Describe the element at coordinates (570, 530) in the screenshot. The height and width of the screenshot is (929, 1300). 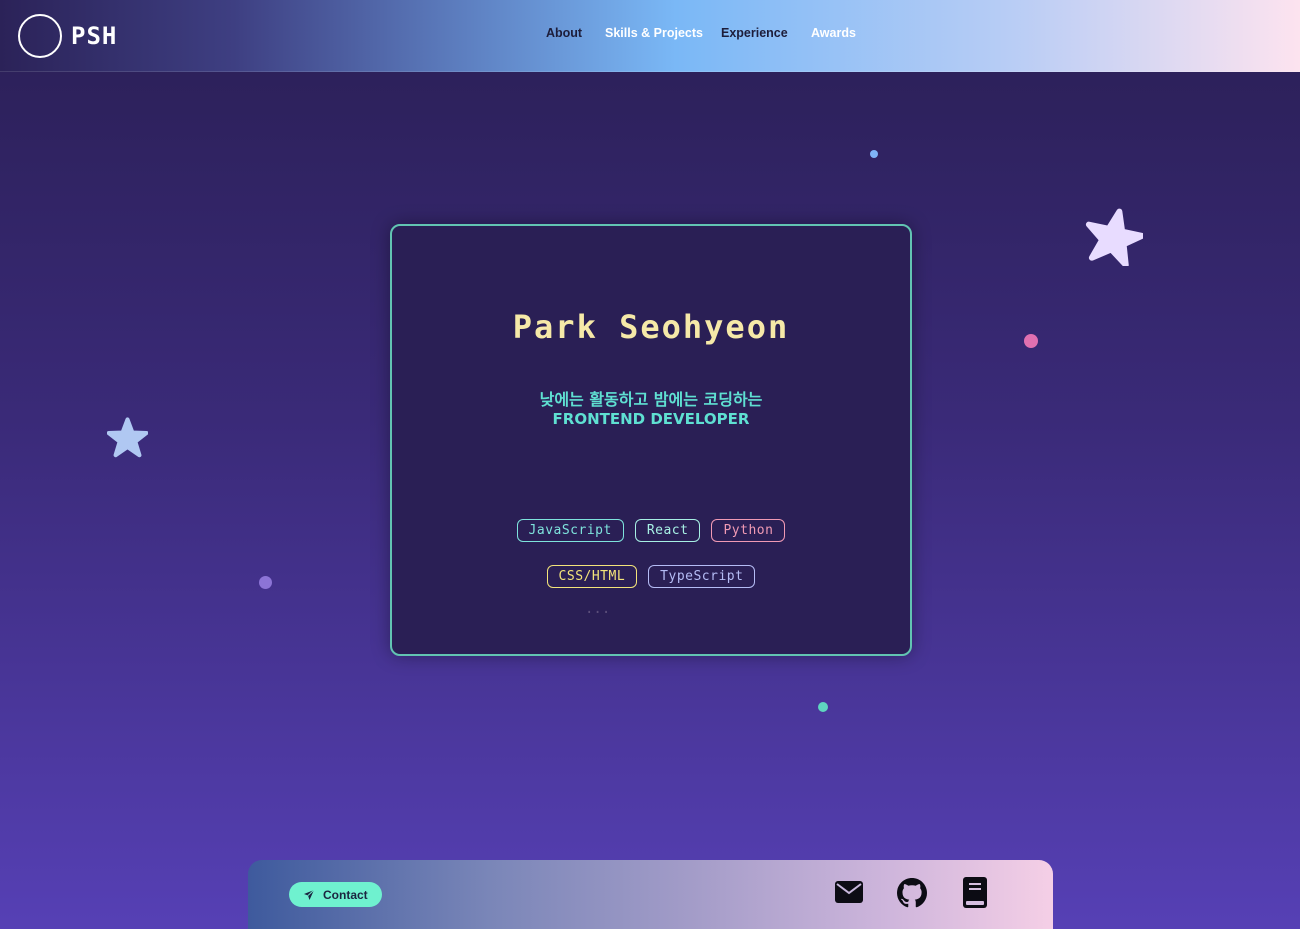
I see `tag-javascript: JavaScript` at that location.